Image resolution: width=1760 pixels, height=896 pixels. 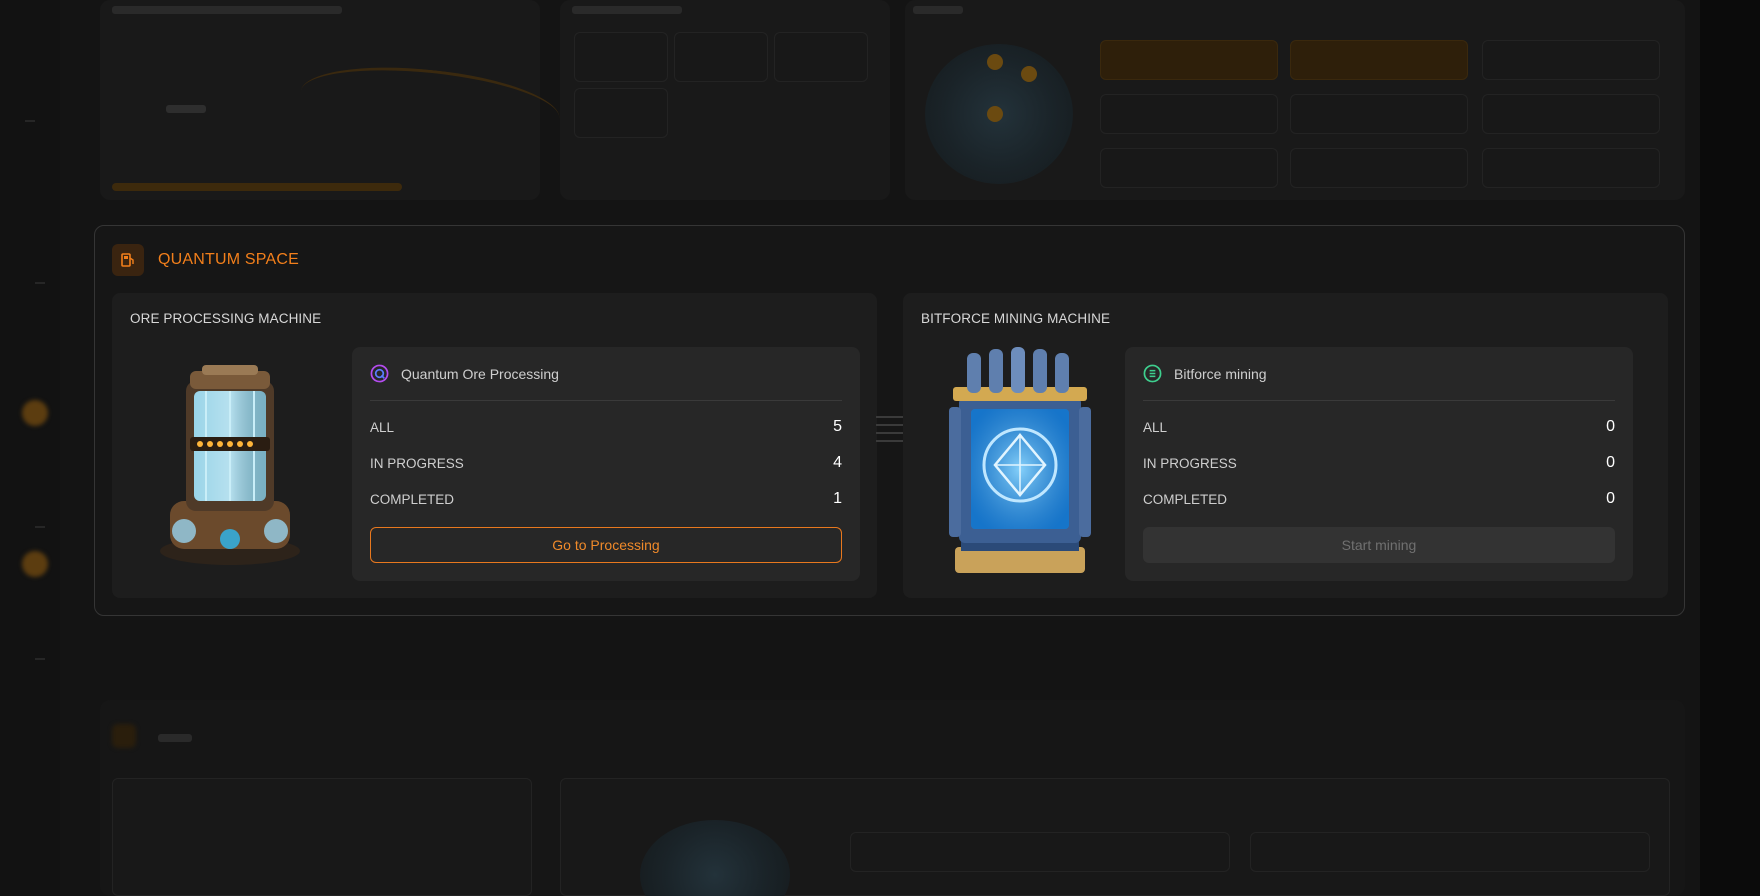 I want to click on stat-row-in-progress: IN PROGRESS 0, so click(x=1379, y=462).